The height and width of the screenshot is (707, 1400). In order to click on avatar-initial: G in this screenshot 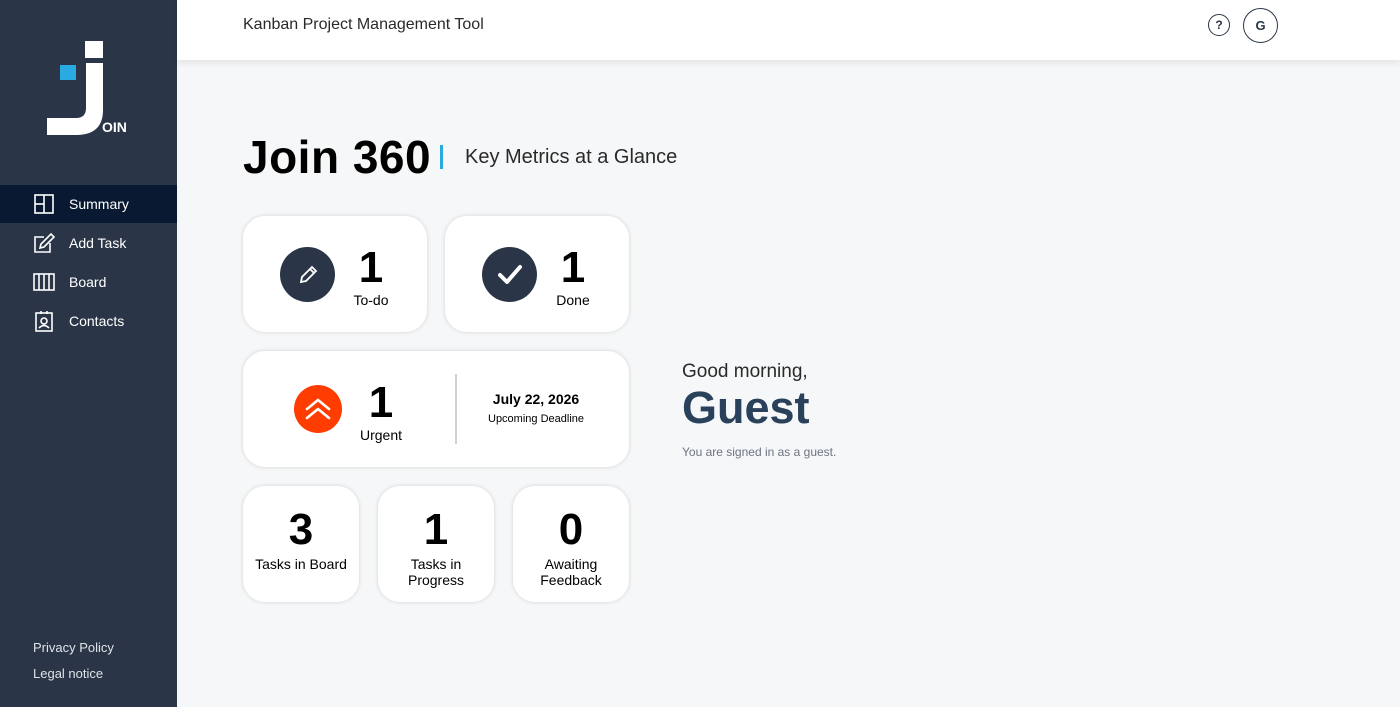, I will do `click(1260, 25)`.